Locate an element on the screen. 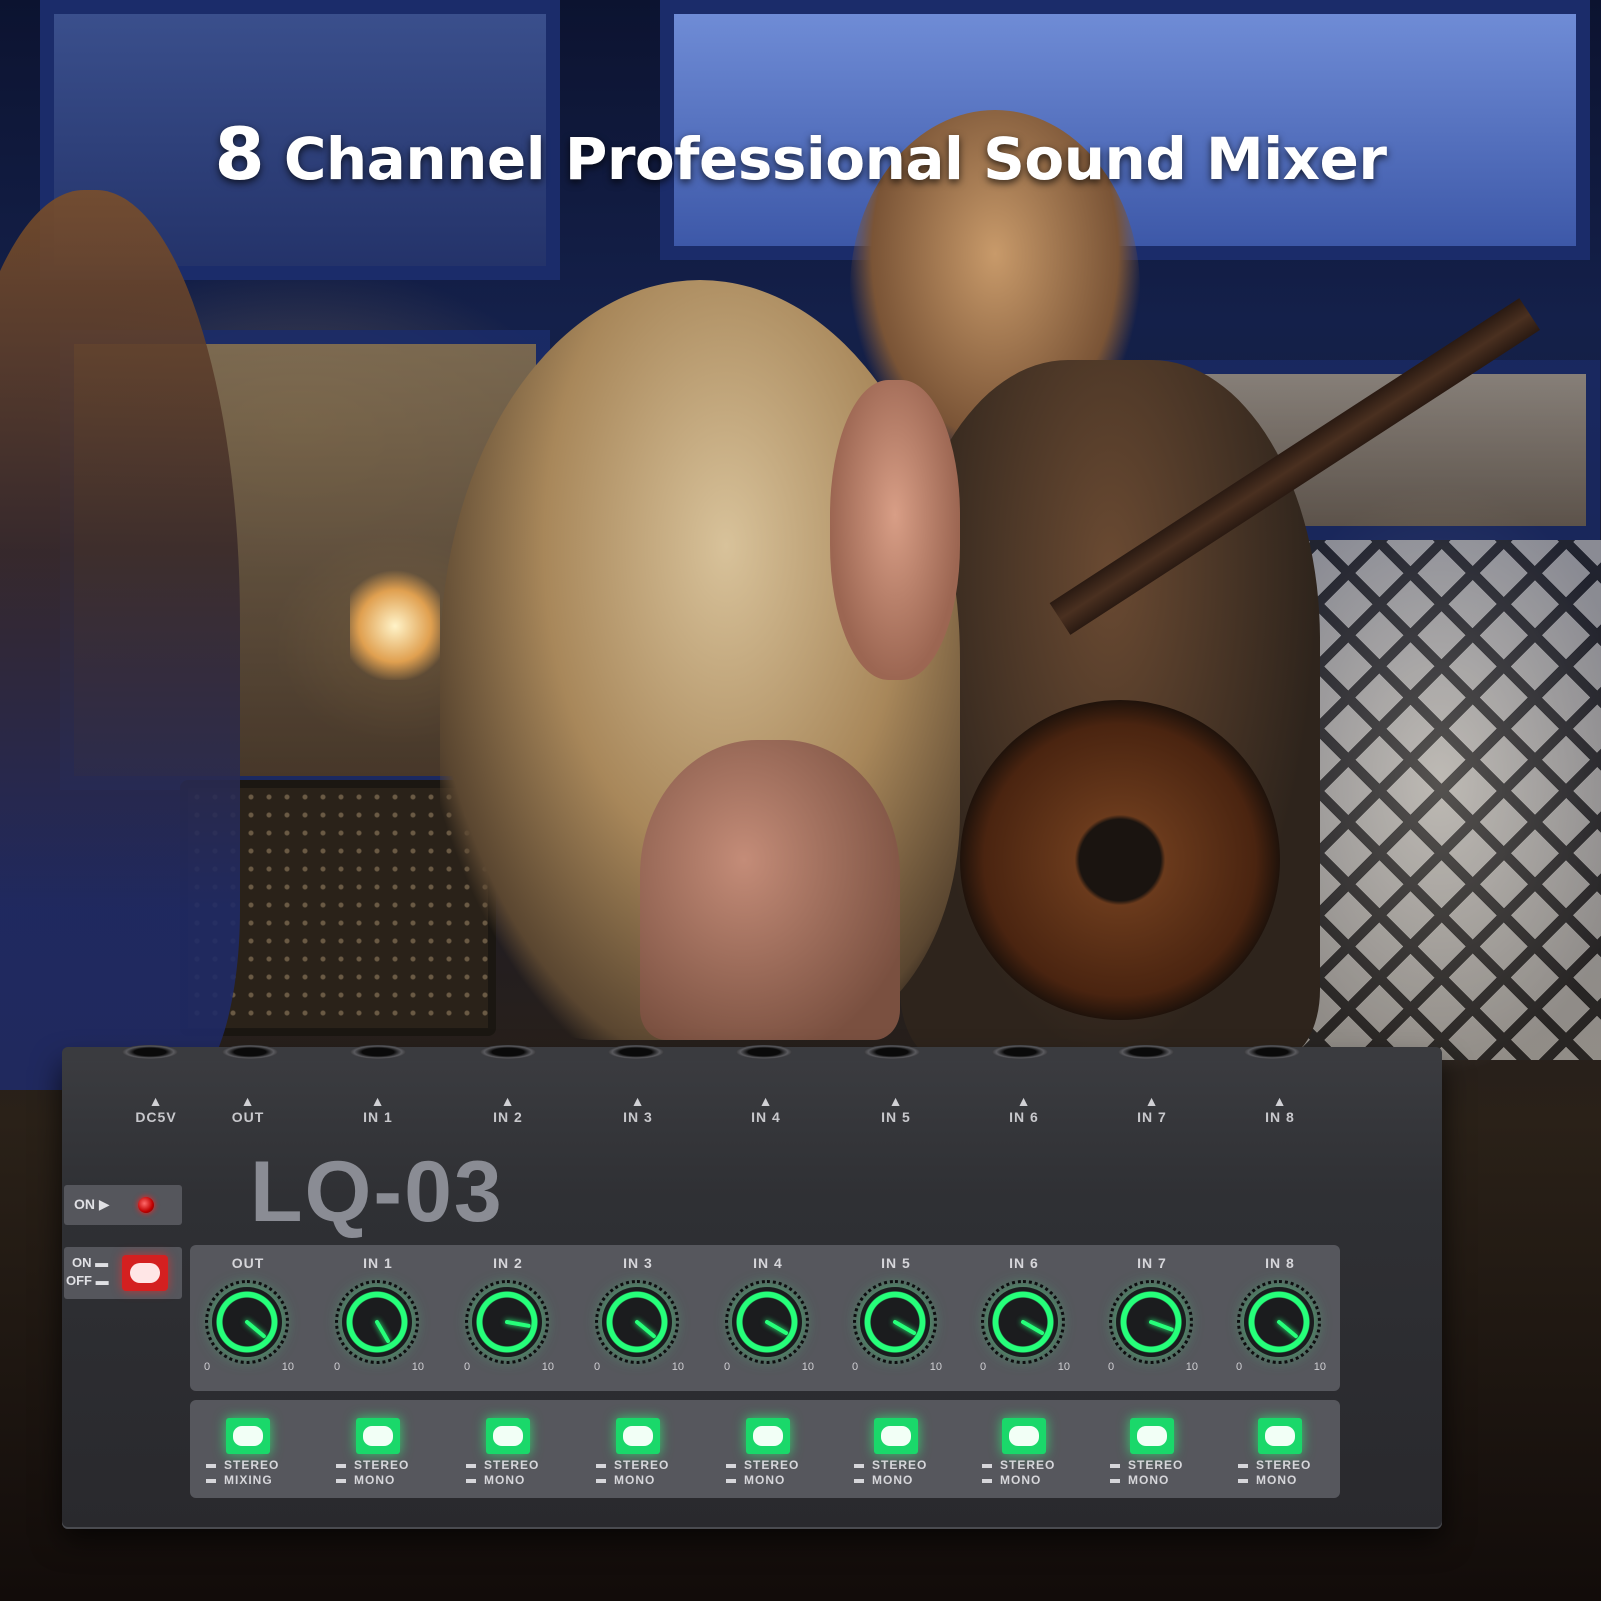 This screenshot has width=1601, height=1601. power-switch-block: ON ▬ OFF ▬ is located at coordinates (123, 1273).